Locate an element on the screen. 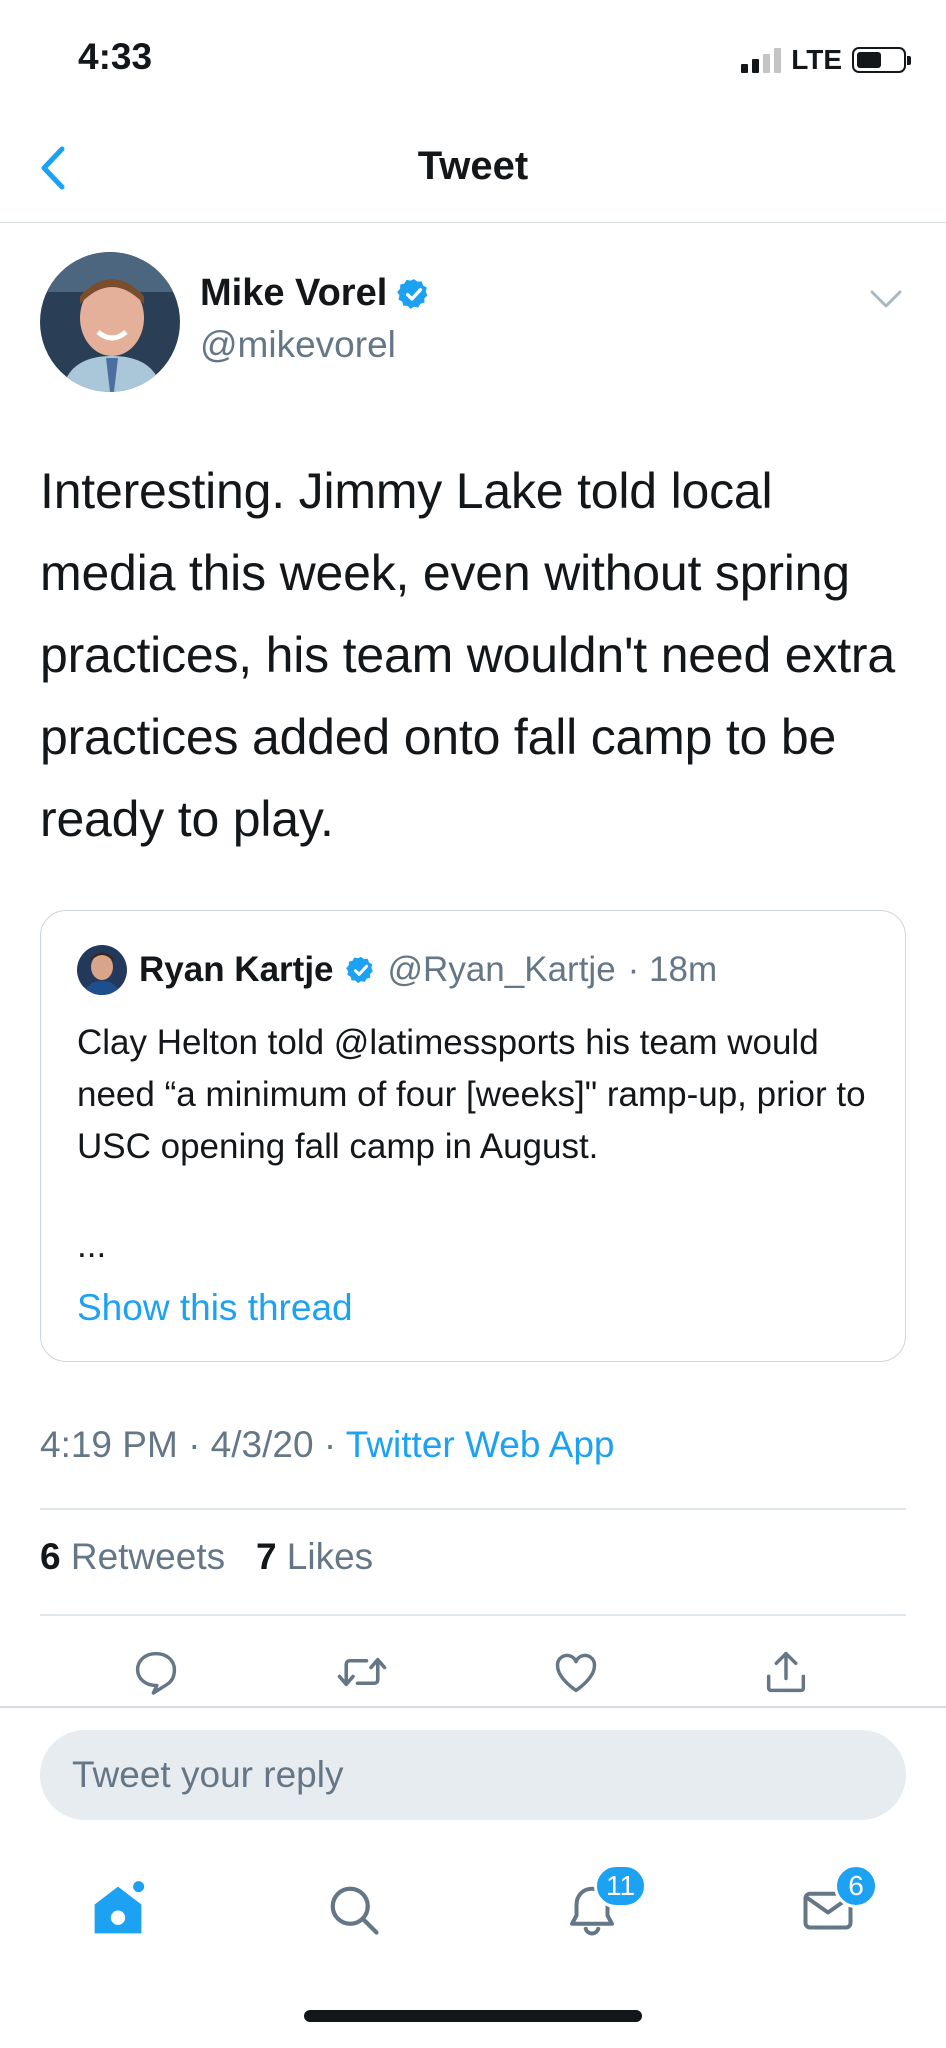 The width and height of the screenshot is (946, 2048). nav-header: Tweet is located at coordinates (473, 171).